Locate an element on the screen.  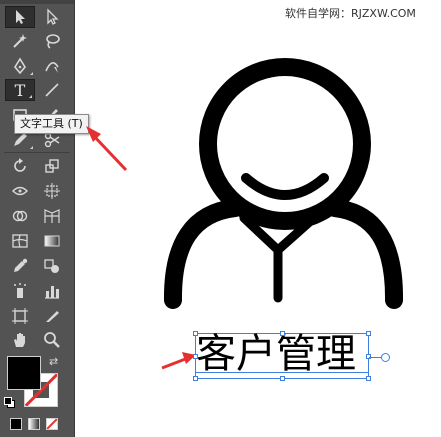
handle-bottom-left is located at coordinates (195, 378).